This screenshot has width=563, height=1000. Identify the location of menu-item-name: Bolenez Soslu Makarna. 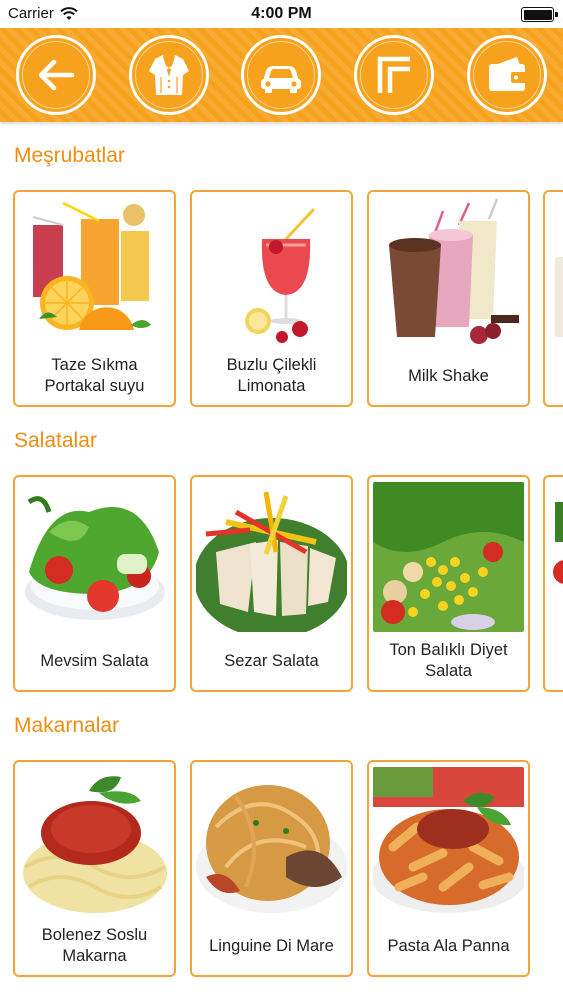
(94, 945).